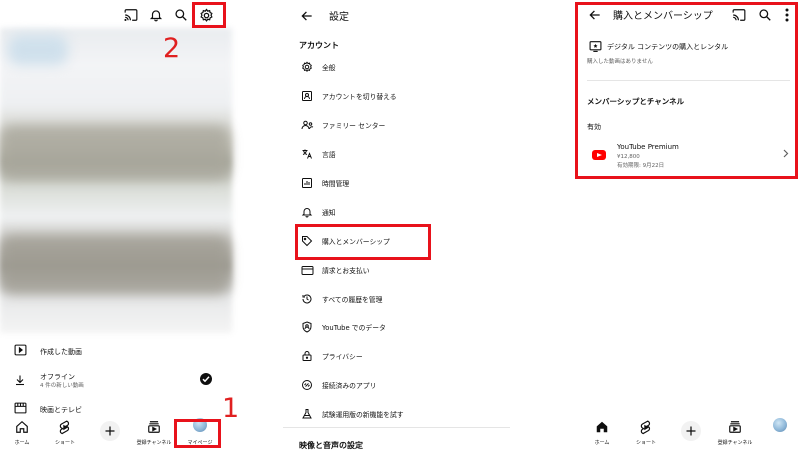 Image resolution: width=800 pixels, height=450 pixels. I want to click on back-arrow-icon, so click(307, 16).